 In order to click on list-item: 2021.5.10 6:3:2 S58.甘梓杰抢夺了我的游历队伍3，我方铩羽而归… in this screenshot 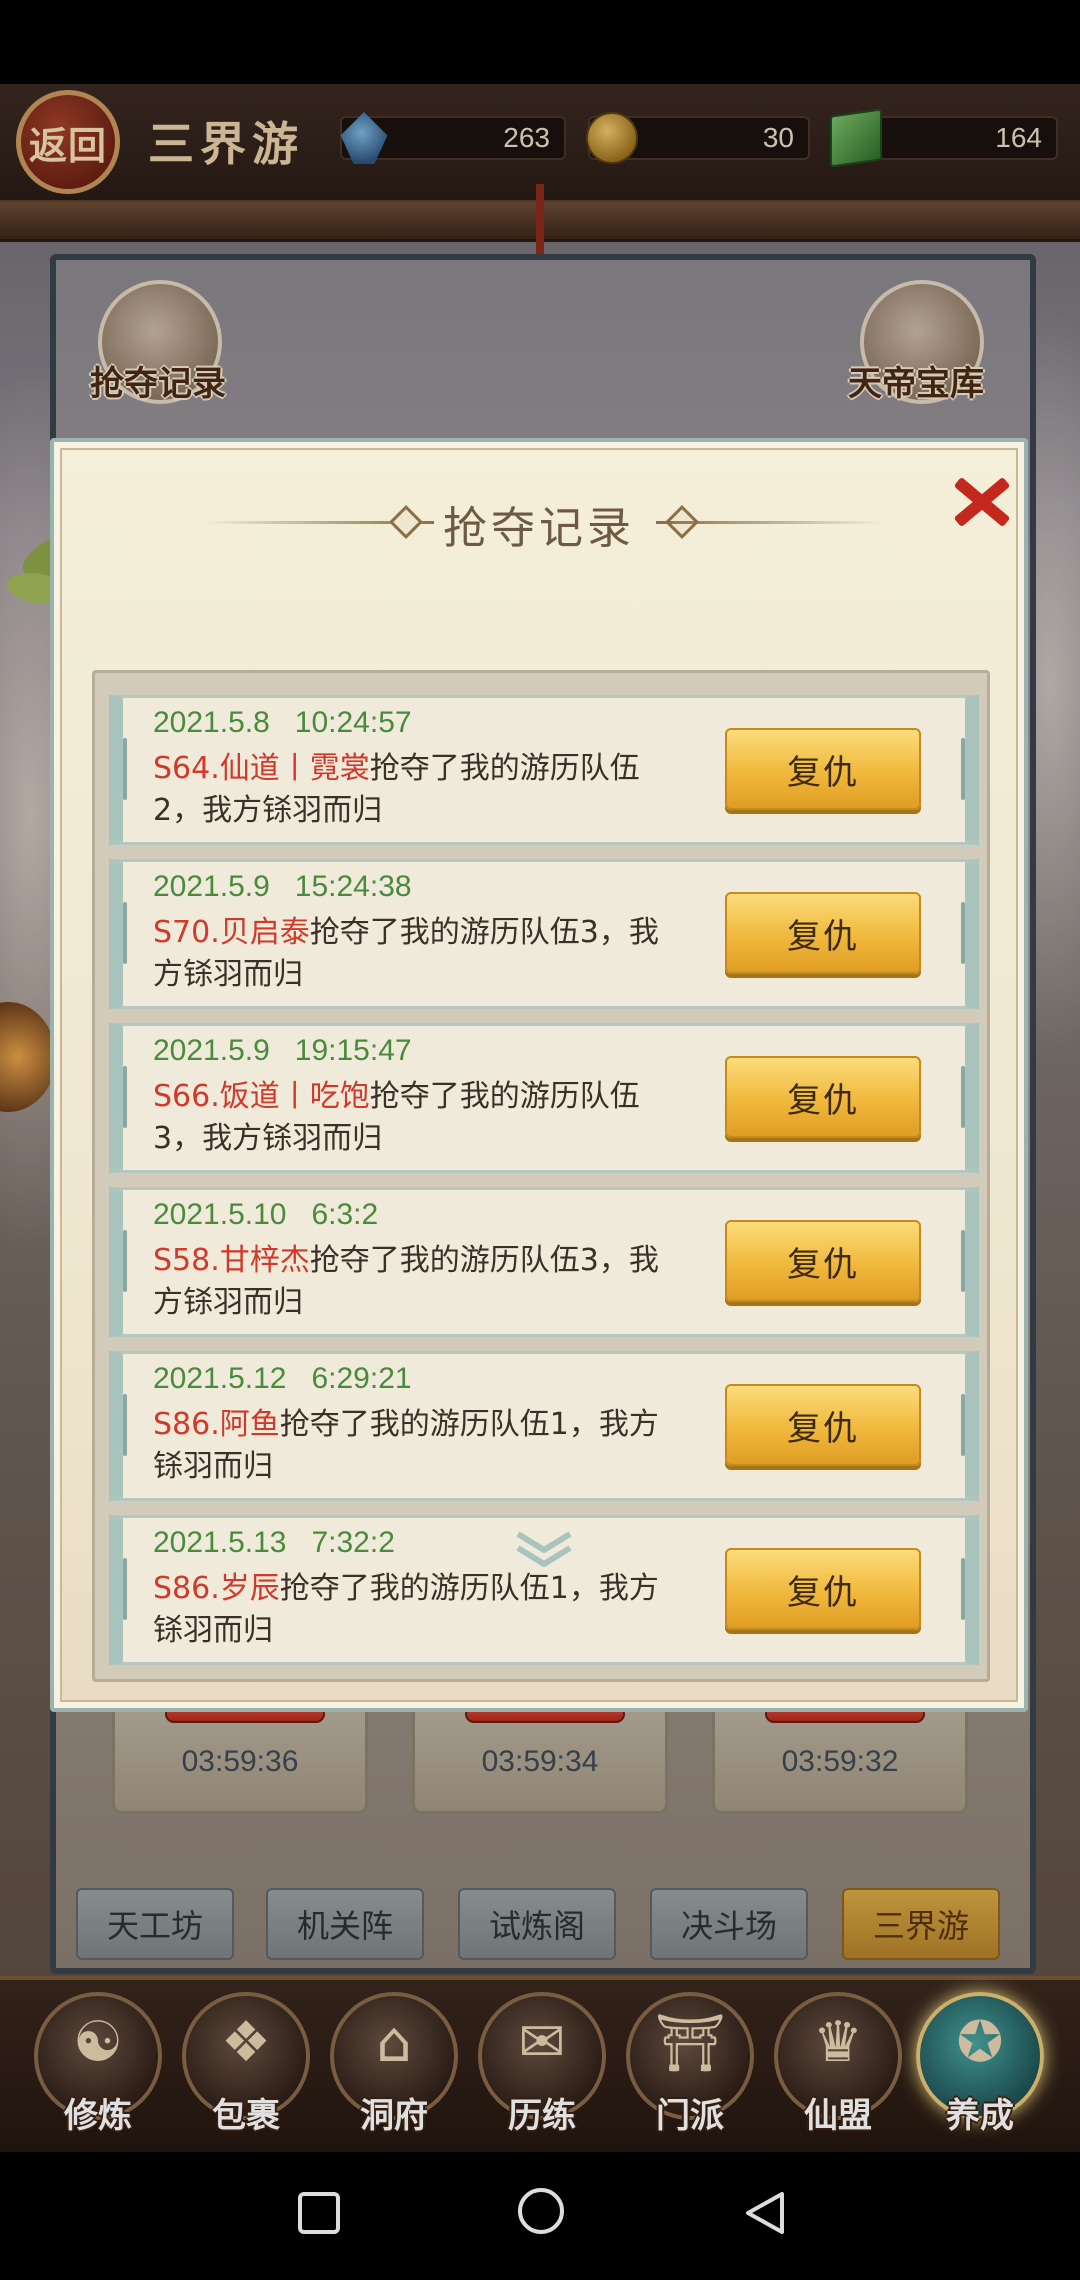, I will do `click(544, 1262)`.